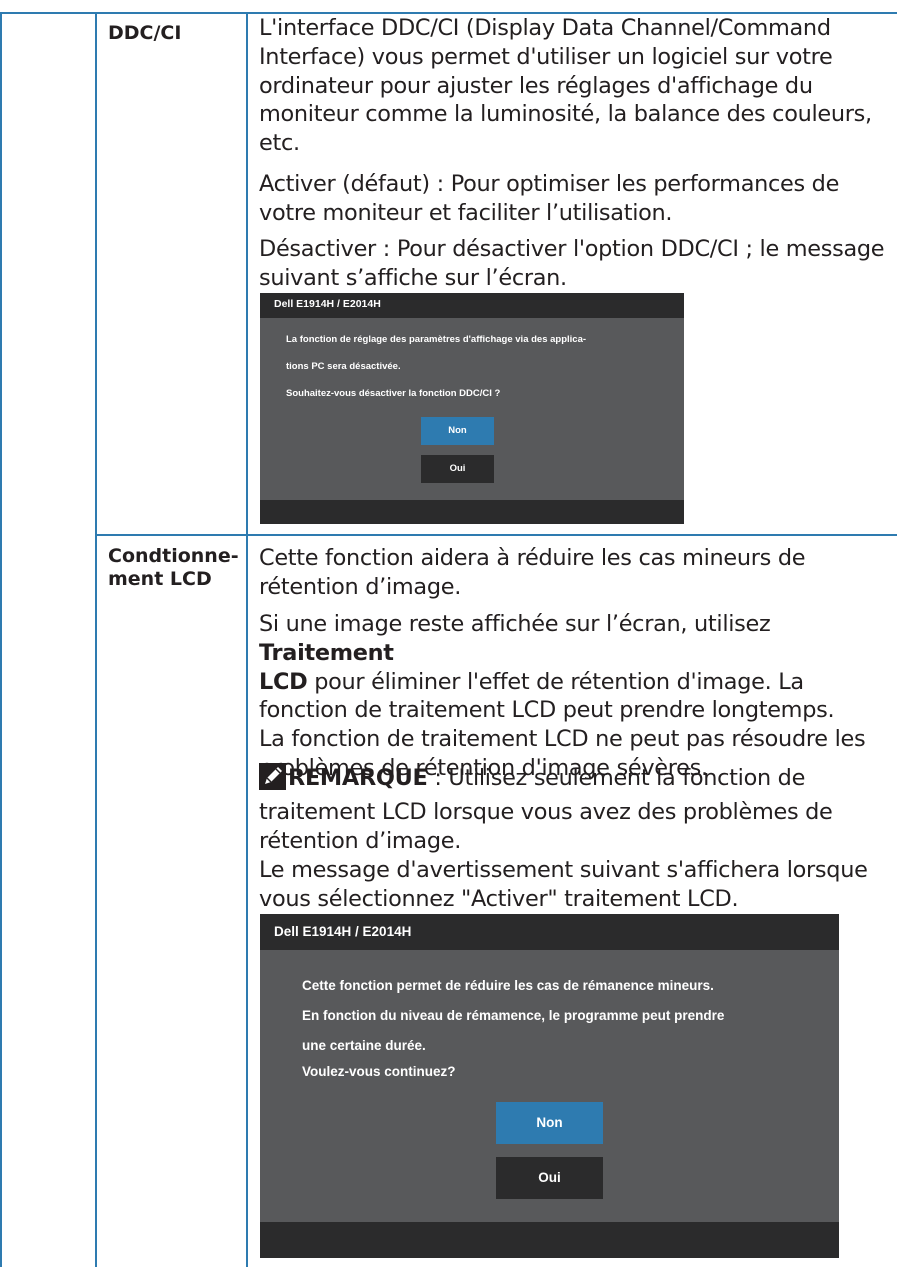  I want to click on osd-message-line: tions PC sera désactivée., so click(343, 366).